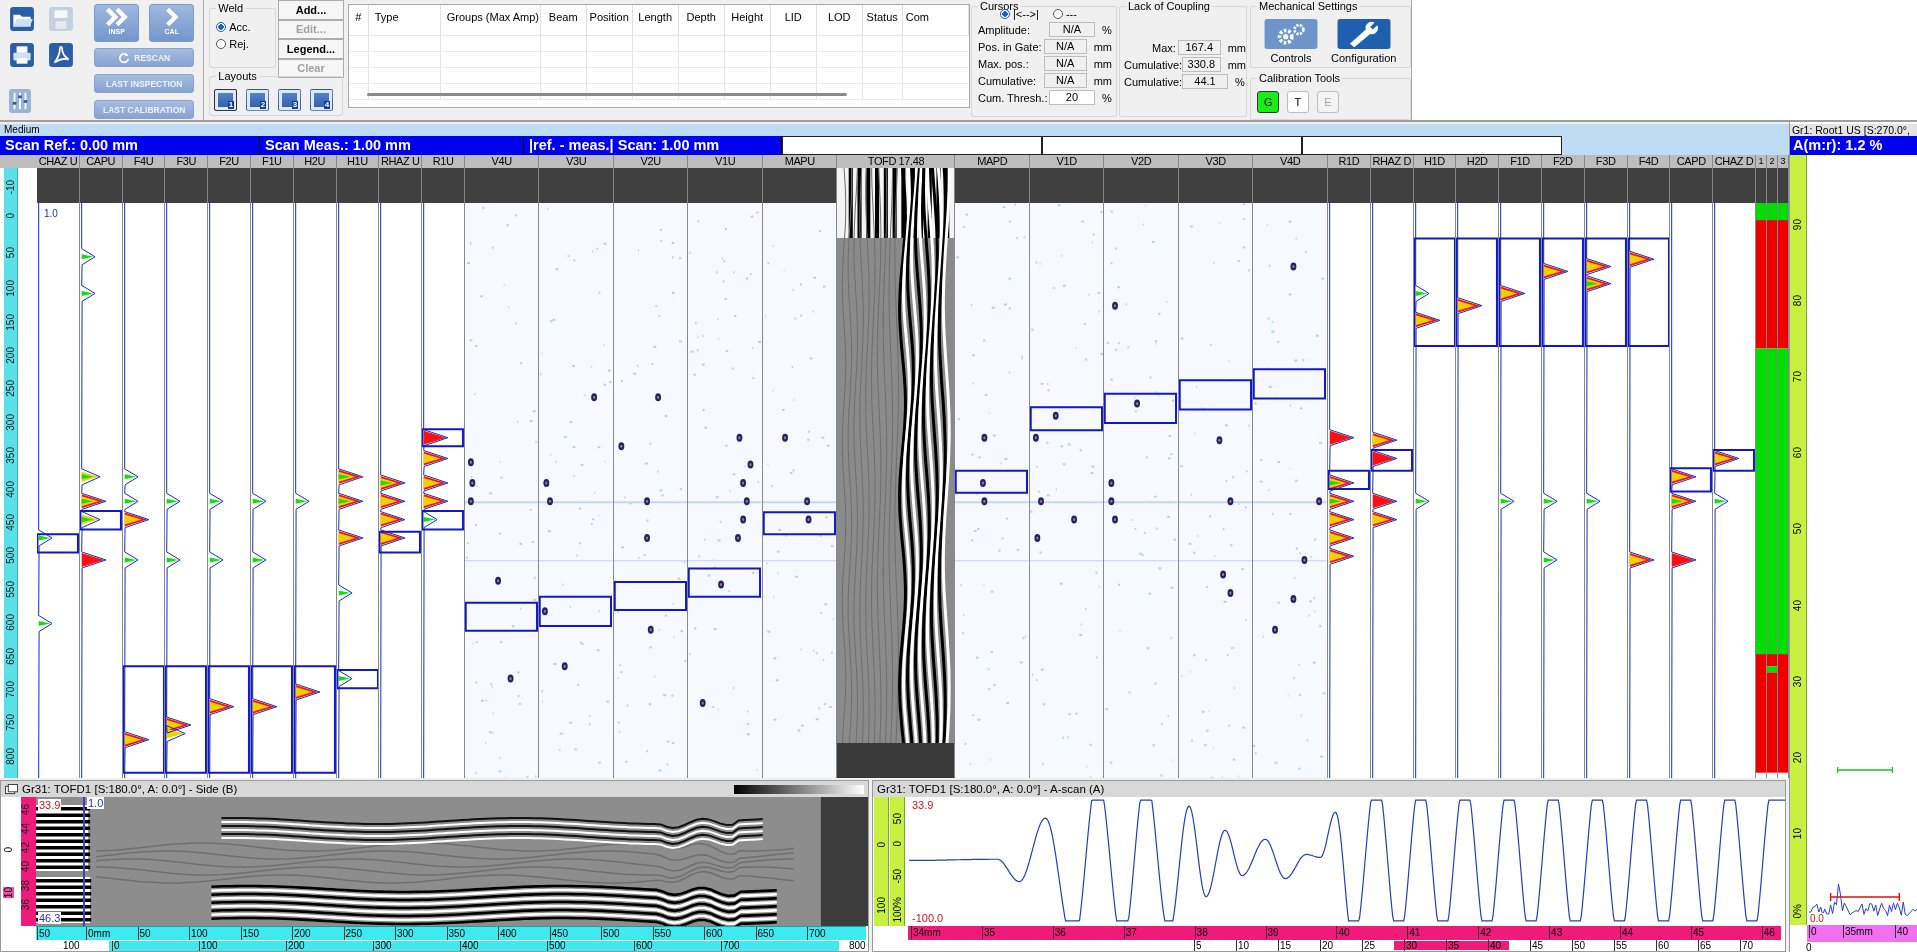 The width and height of the screenshot is (1917, 952). What do you see at coordinates (1268, 102) in the screenshot?
I see `calibration-button: G` at bounding box center [1268, 102].